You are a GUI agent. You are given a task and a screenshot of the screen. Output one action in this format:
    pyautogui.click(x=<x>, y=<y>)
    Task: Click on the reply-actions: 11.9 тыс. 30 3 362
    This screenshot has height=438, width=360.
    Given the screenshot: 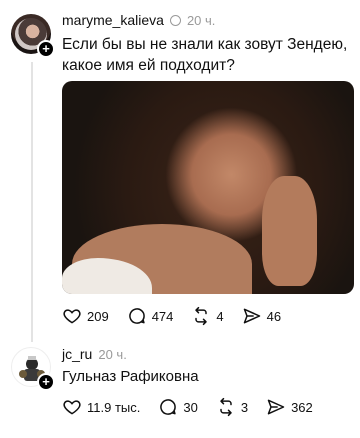 What is the action you would take?
    pyautogui.click(x=196, y=407)
    